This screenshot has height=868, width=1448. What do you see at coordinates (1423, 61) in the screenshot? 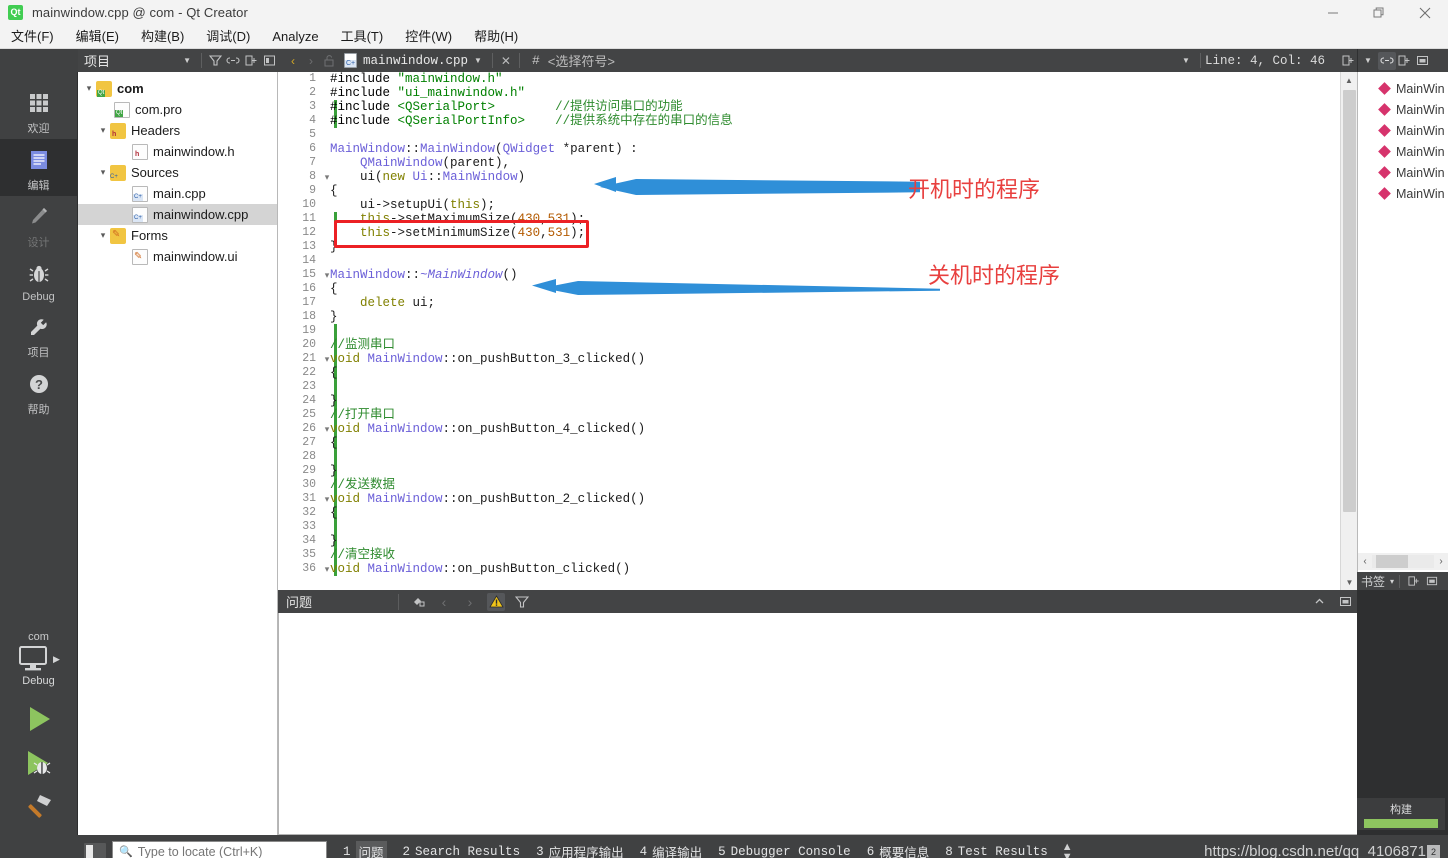
I see `close-split-icon` at bounding box center [1423, 61].